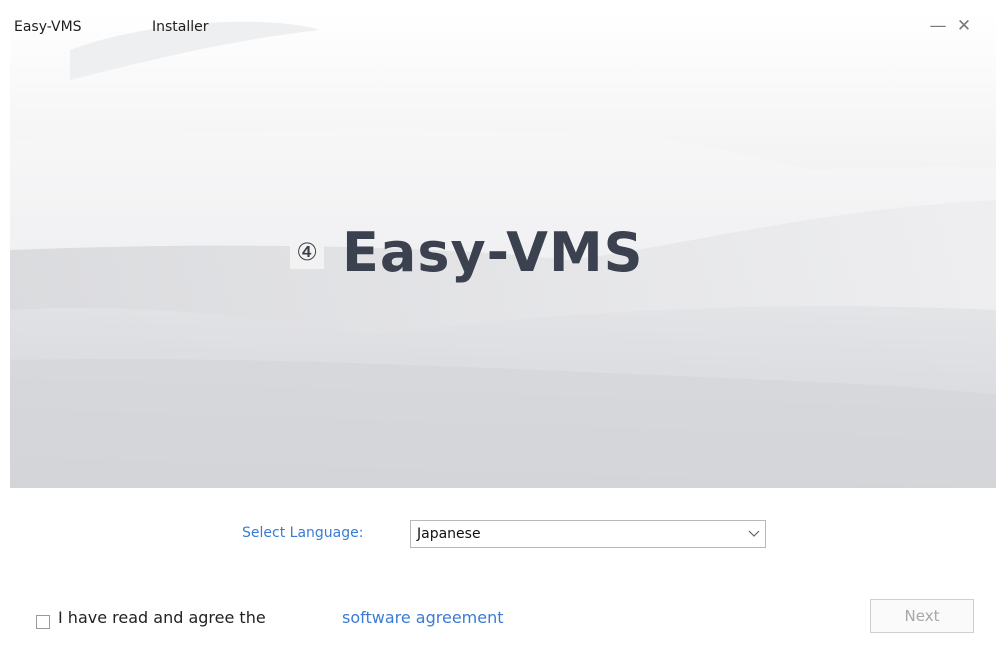 This screenshot has width=1000, height=652. What do you see at coordinates (922, 616) in the screenshot?
I see `next-button: Next` at bounding box center [922, 616].